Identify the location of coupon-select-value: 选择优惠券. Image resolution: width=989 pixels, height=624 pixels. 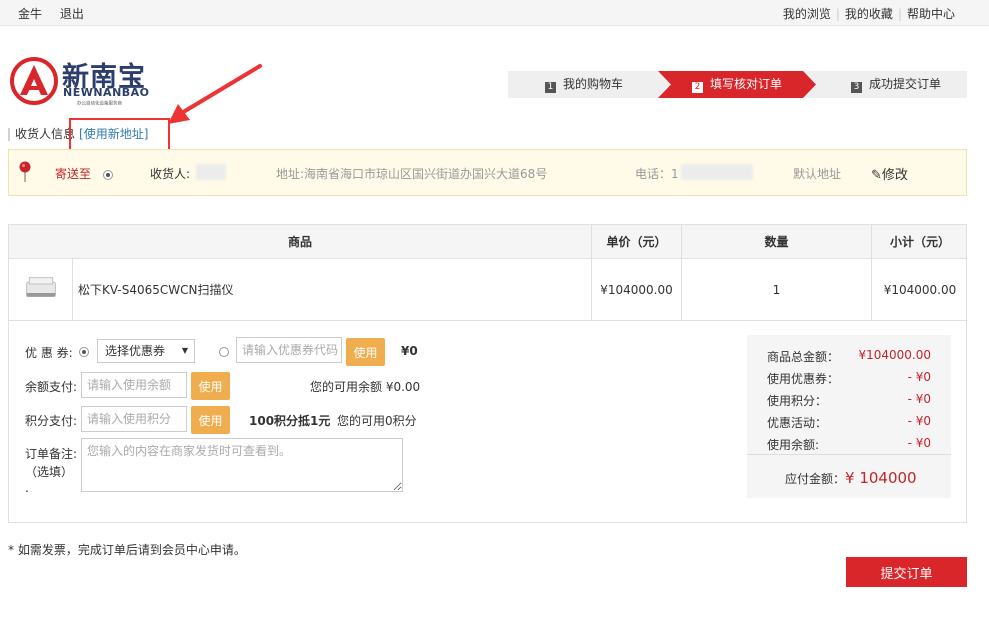
(135, 351).